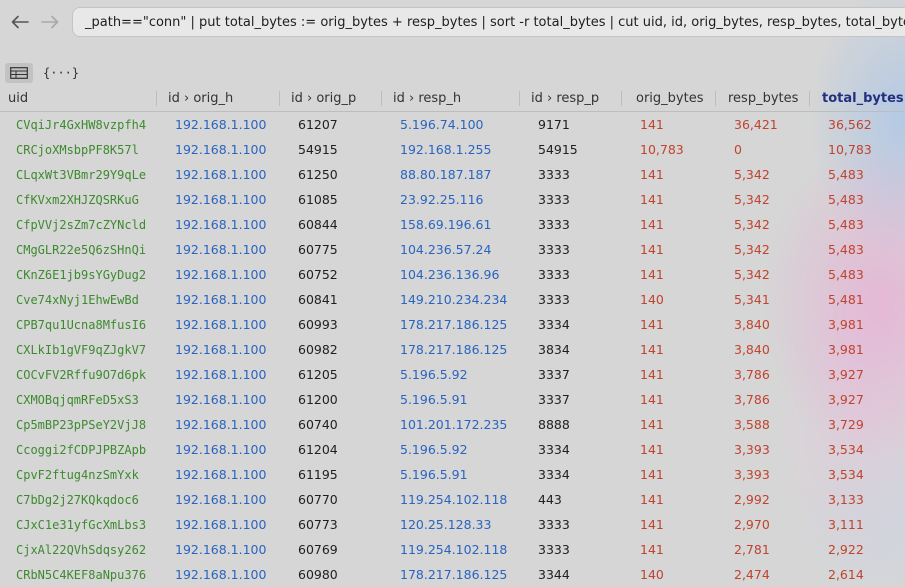  I want to click on cell-total-bytes: 3,111, so click(857, 524).